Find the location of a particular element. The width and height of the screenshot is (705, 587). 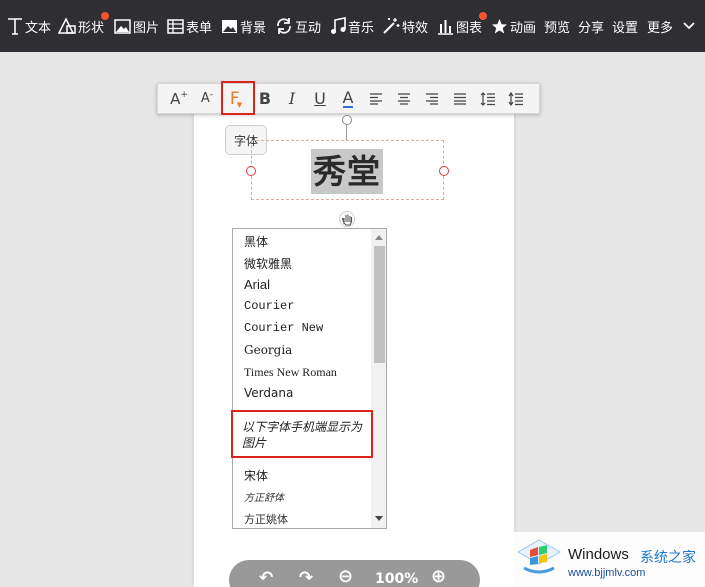

letter-spacing-button is located at coordinates (516, 98).